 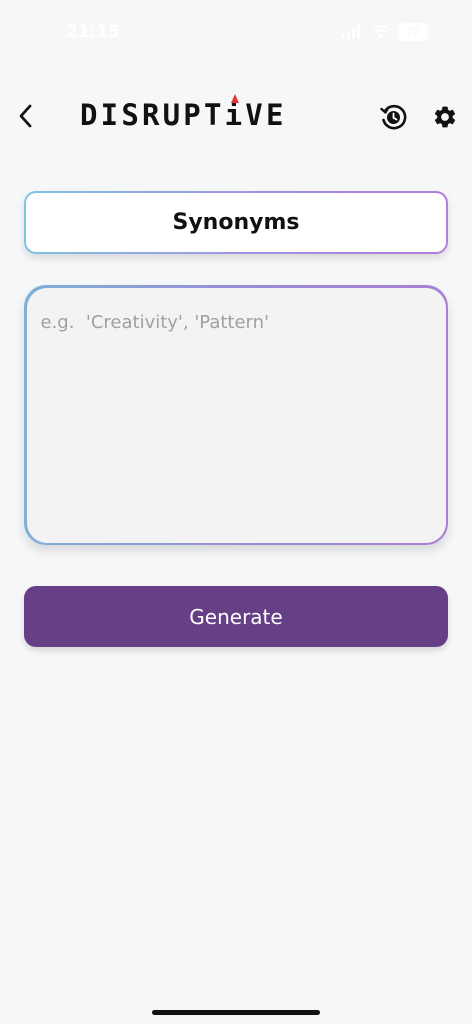 I want to click on generate-button: Generate, so click(x=236, y=616).